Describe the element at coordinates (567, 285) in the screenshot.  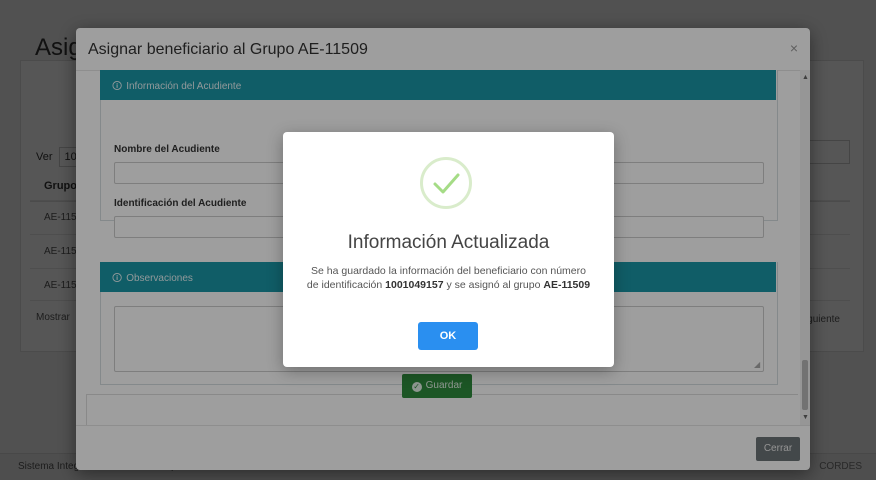
I see `alert-group: AE-11509` at that location.